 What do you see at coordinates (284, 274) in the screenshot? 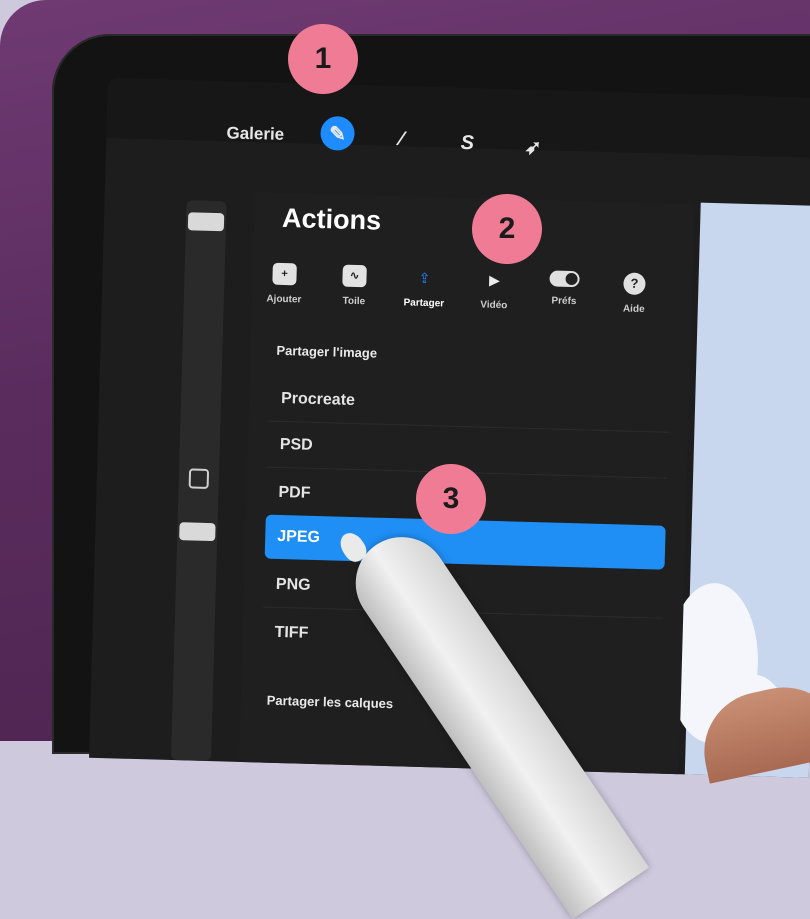
I see `add-icon: +` at bounding box center [284, 274].